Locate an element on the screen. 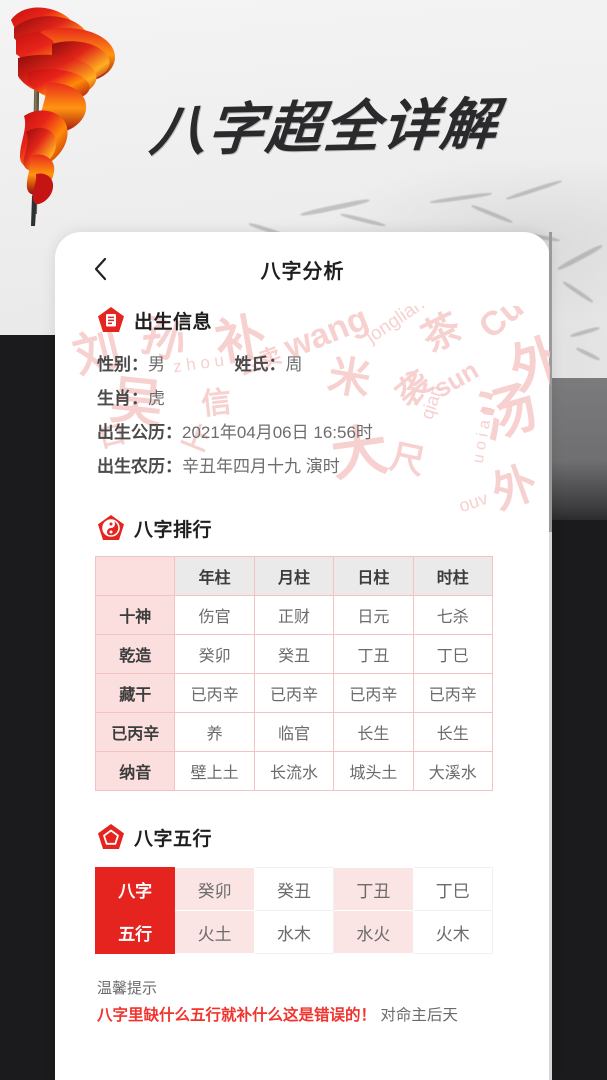 The width and height of the screenshot is (607, 1080). info-label-surname: 姓氏： is located at coordinates (260, 364).